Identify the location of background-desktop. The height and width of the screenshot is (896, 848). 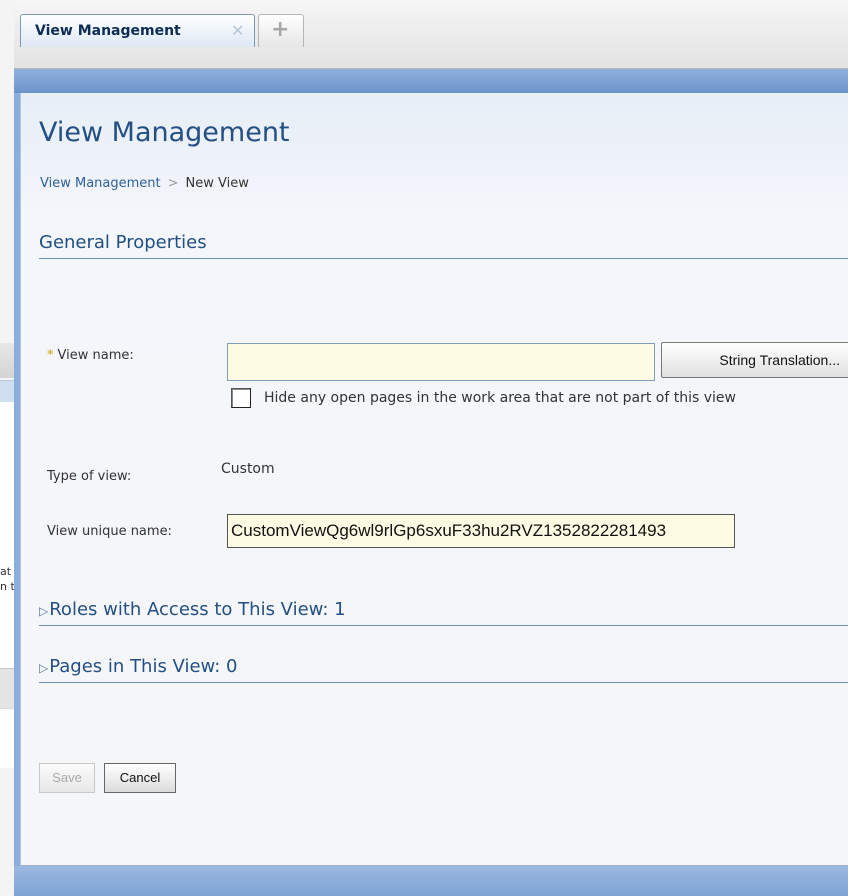
(7, 832).